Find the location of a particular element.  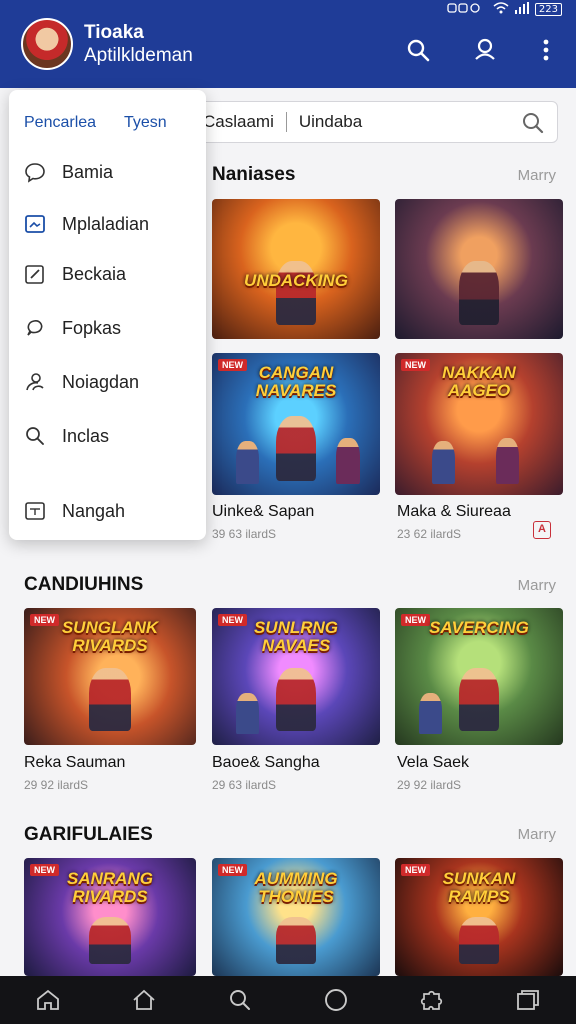

game-logo: SAVERCING is located at coordinates (479, 627).